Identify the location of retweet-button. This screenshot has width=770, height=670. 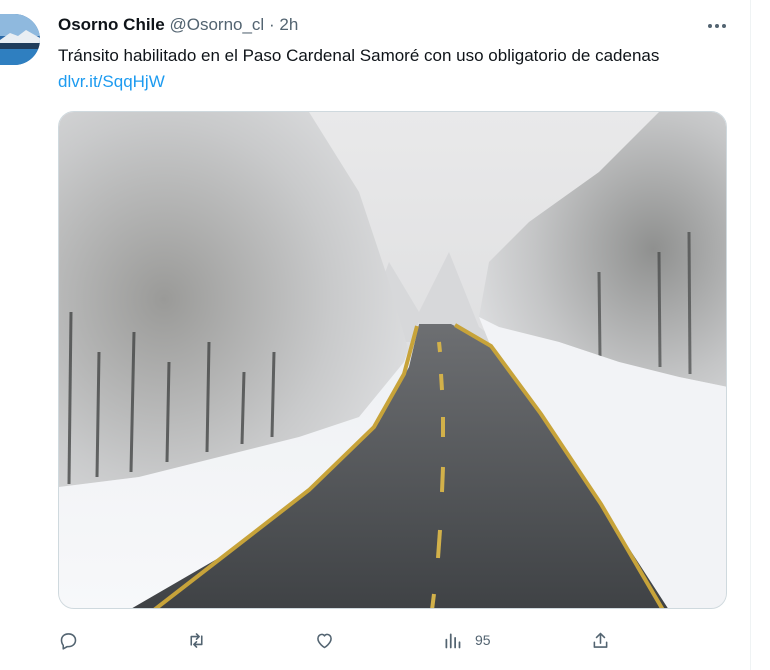
(196, 640).